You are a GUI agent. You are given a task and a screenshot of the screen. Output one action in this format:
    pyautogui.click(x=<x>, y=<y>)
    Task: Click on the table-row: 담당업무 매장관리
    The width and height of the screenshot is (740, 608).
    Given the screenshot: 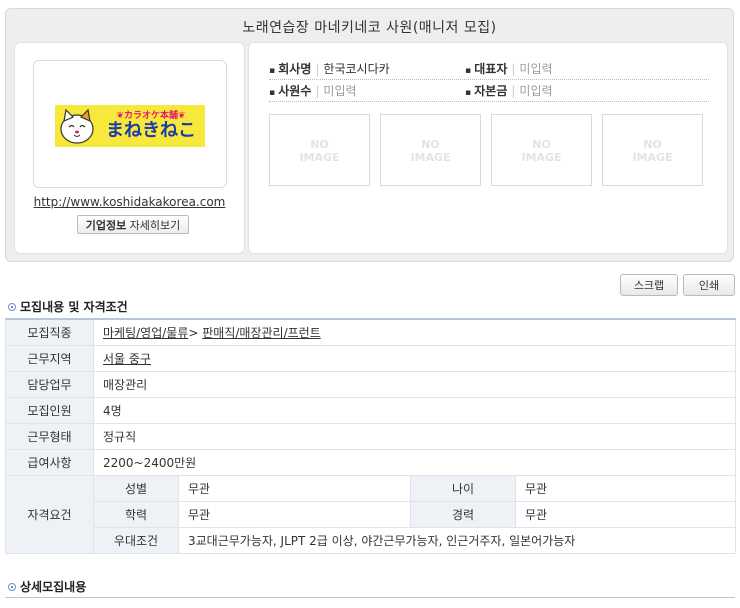 What is the action you would take?
    pyautogui.click(x=370, y=384)
    